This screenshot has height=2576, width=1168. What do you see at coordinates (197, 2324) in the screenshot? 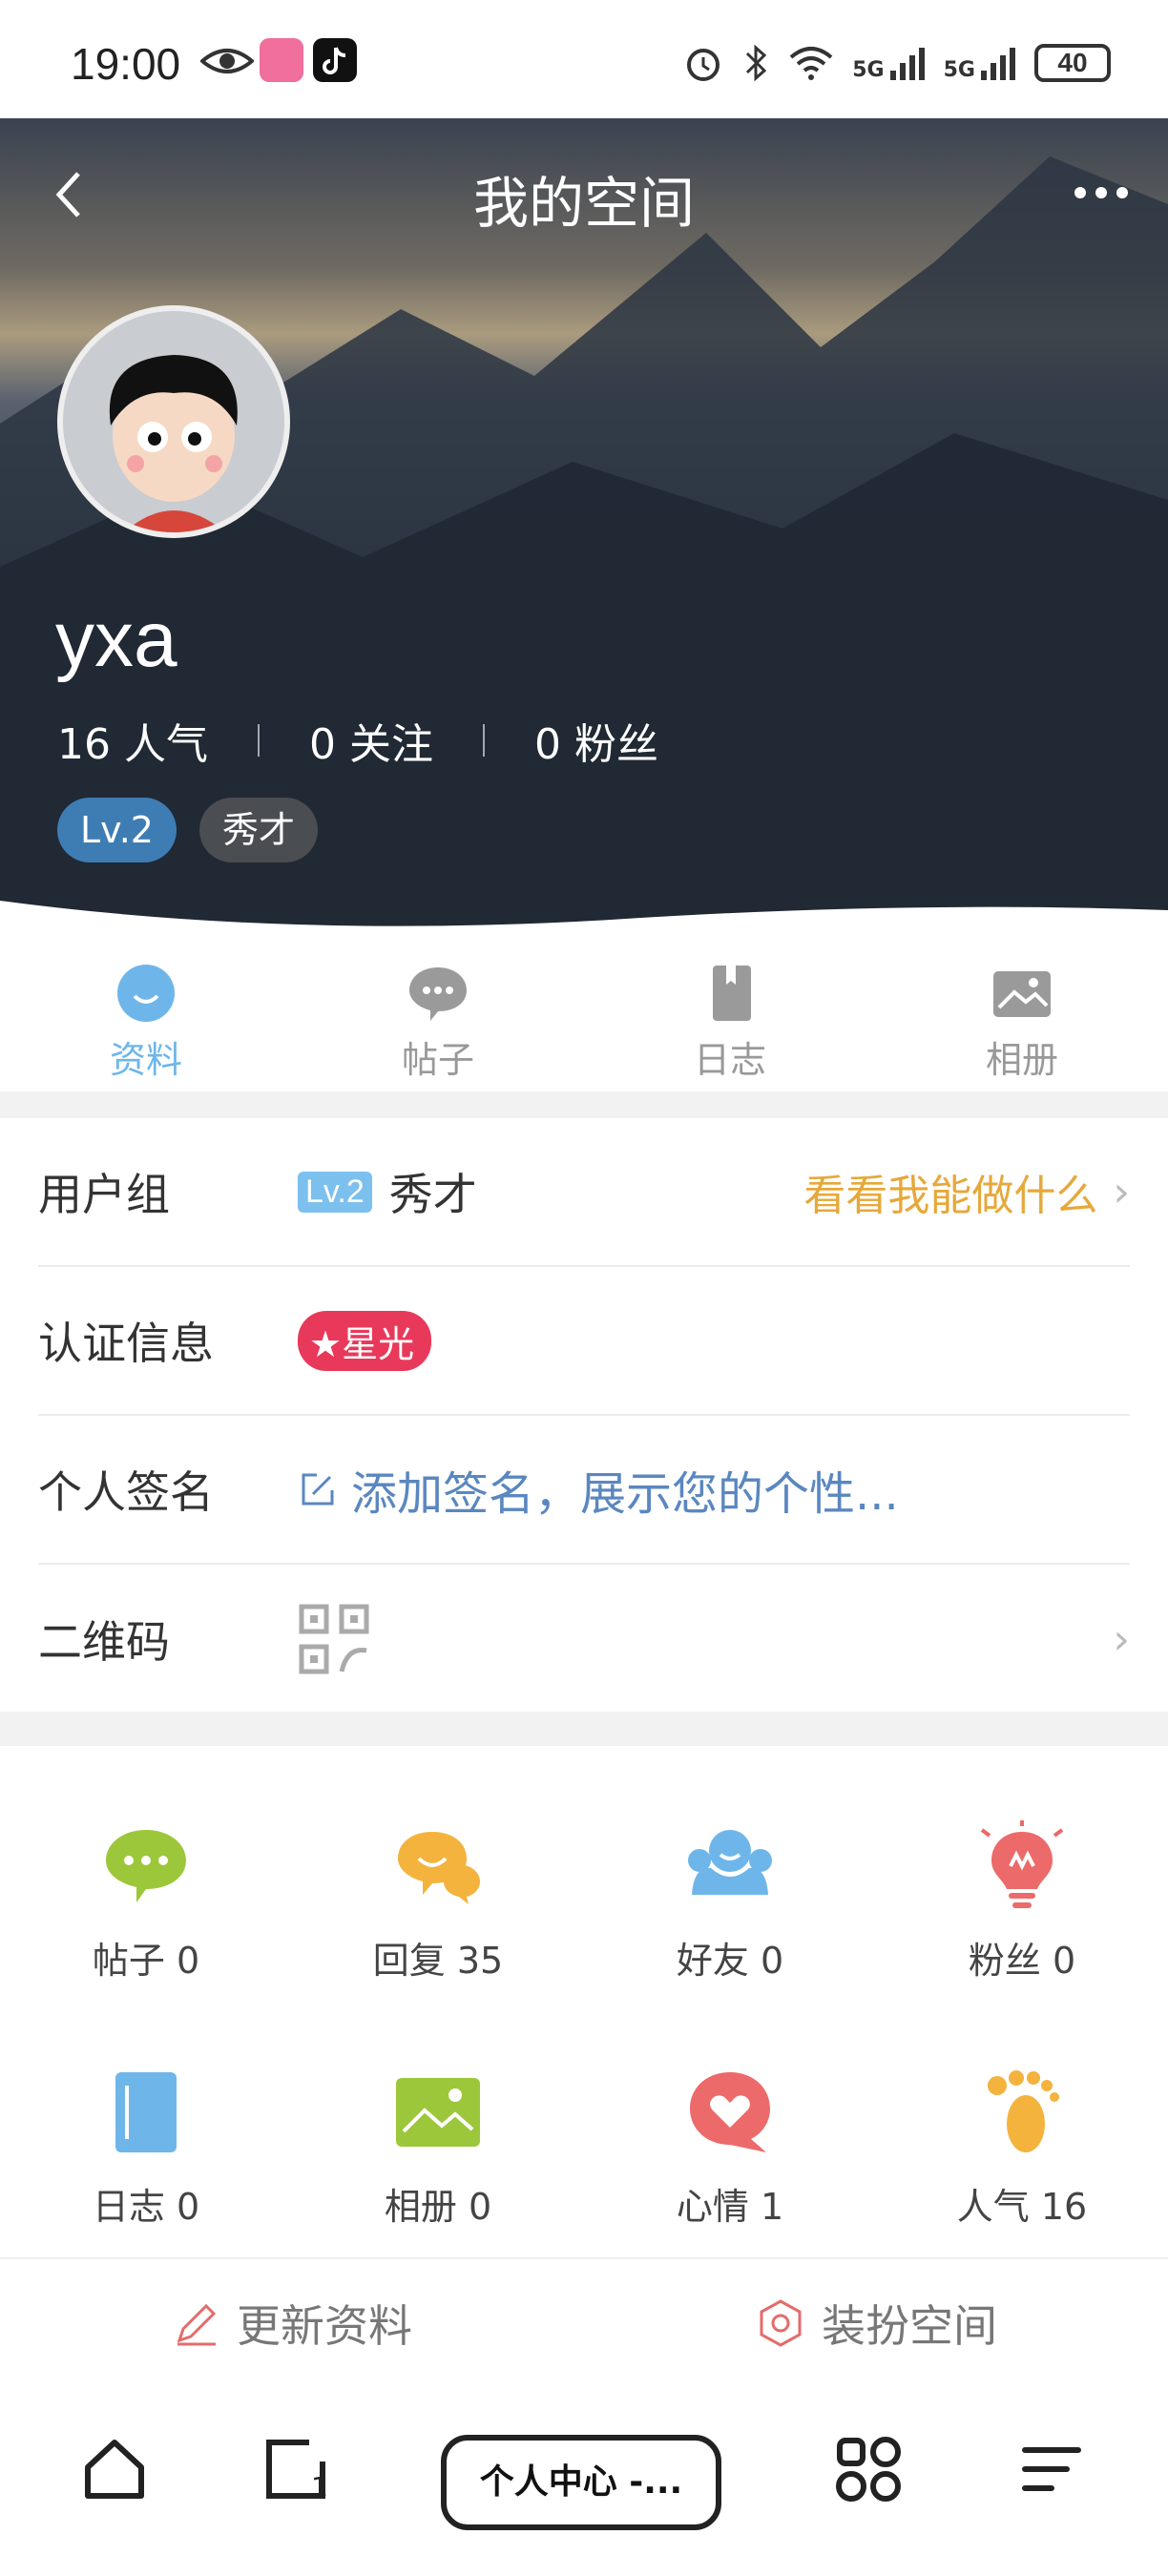
I see `pencil-icon` at bounding box center [197, 2324].